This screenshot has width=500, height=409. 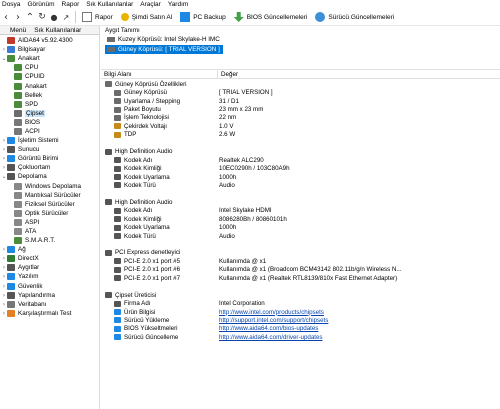 What do you see at coordinates (49, 158) in the screenshot?
I see `tree-item: › Görüntü Birimi` at bounding box center [49, 158].